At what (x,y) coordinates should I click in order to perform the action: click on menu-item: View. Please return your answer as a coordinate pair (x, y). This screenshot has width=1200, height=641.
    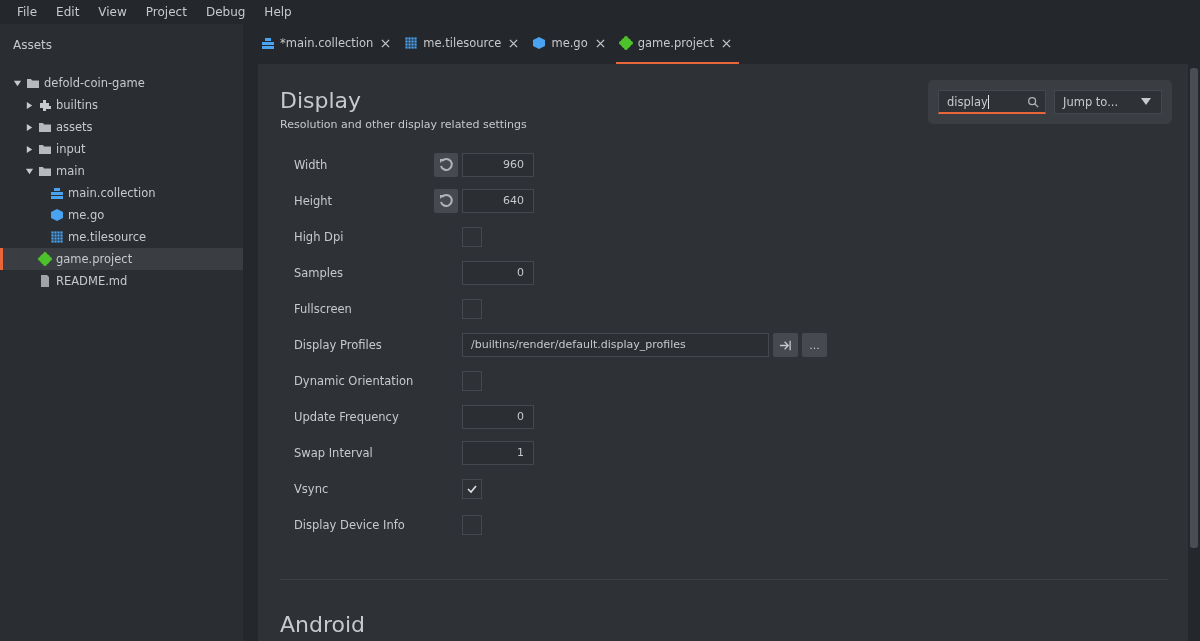
    Looking at the image, I should click on (112, 12).